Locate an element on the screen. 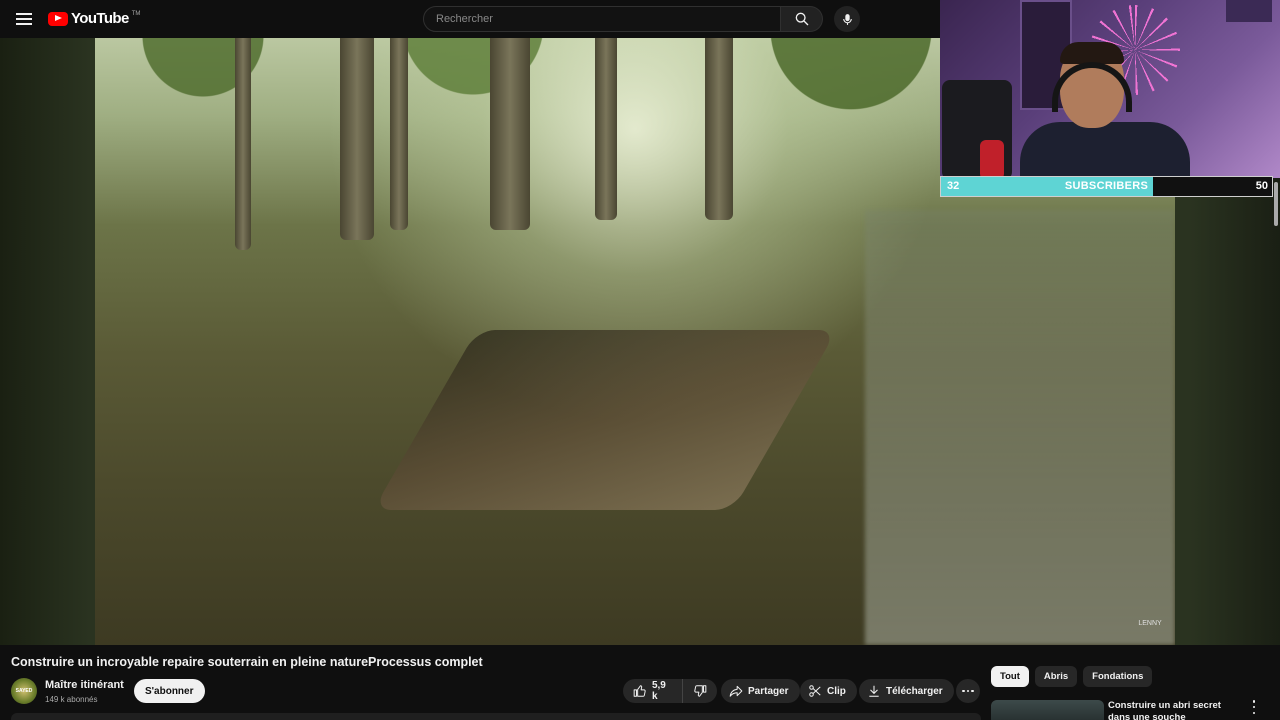 This screenshot has width=1280, height=720. share-button: Partager is located at coordinates (760, 691).